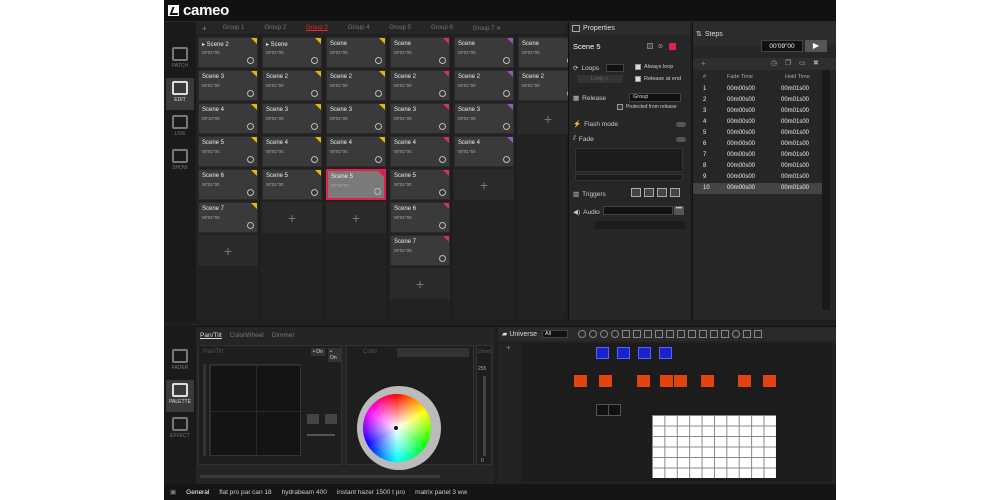 The width and height of the screenshot is (1000, 500). What do you see at coordinates (484, 416) in the screenshot?
I see `dimmer-slider` at bounding box center [484, 416].